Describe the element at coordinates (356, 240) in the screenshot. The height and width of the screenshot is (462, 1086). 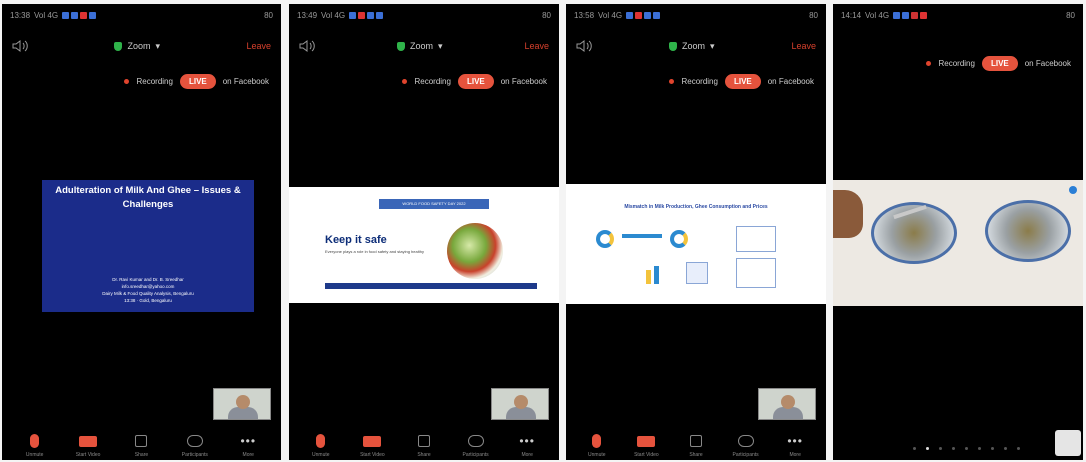
I see `slide-title: Keep it safe` at that location.